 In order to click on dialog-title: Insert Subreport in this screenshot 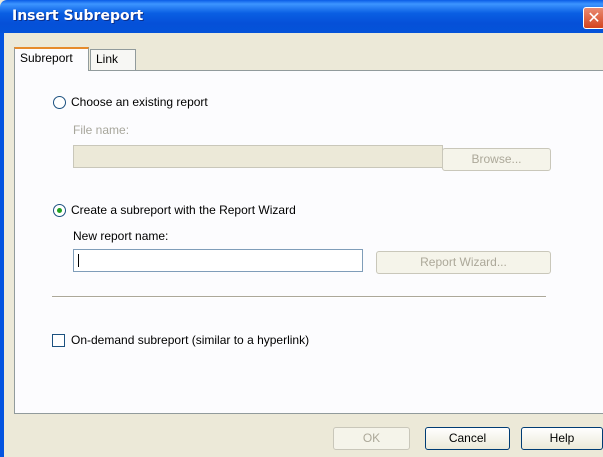, I will do `click(78, 16)`.